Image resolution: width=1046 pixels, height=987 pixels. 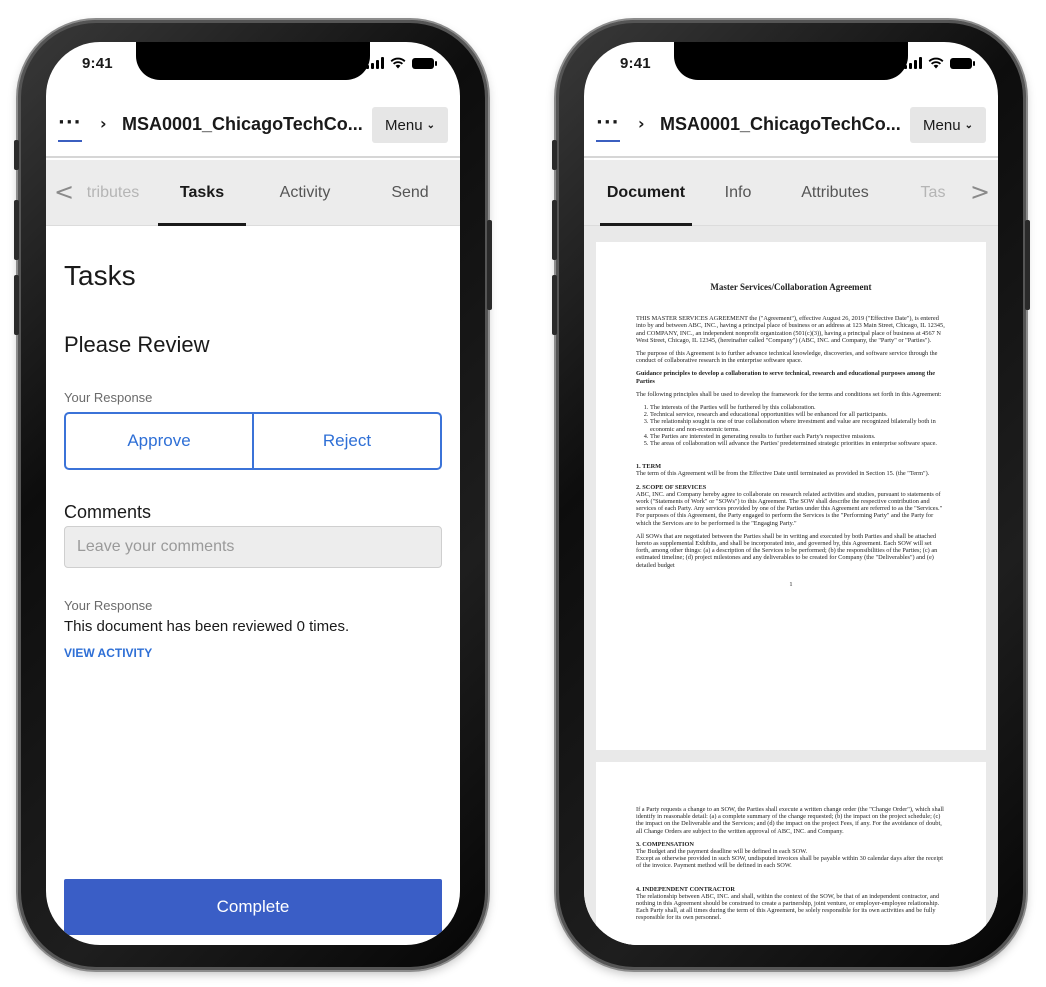 What do you see at coordinates (108, 605) in the screenshot?
I see `response-label-secondary: Your Response` at bounding box center [108, 605].